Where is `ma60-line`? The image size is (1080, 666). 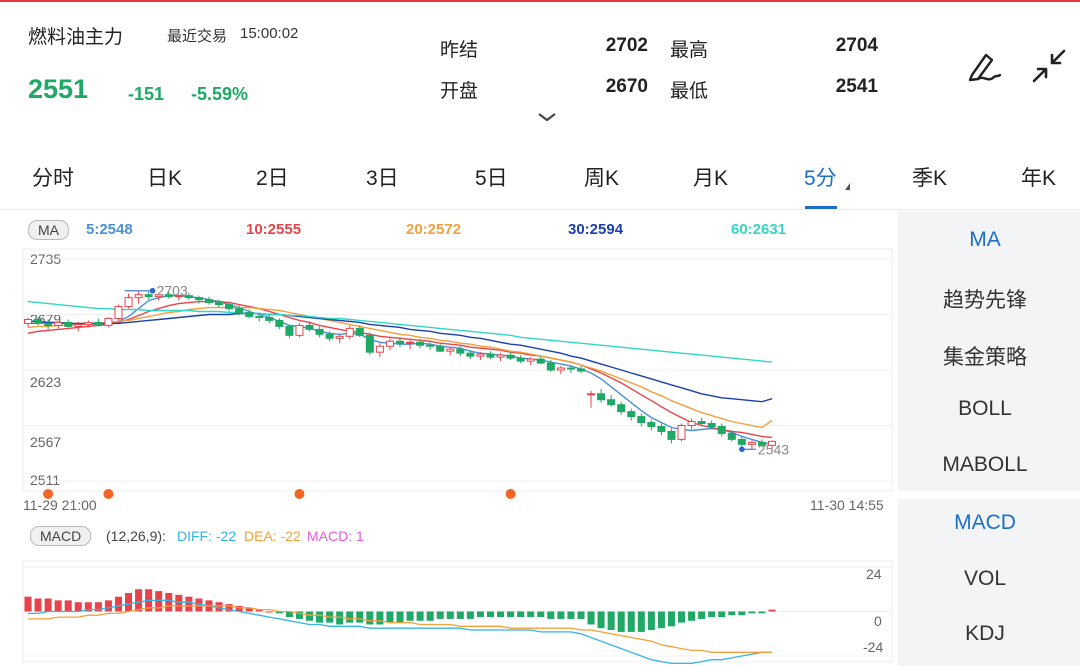 ma60-line is located at coordinates (400, 331).